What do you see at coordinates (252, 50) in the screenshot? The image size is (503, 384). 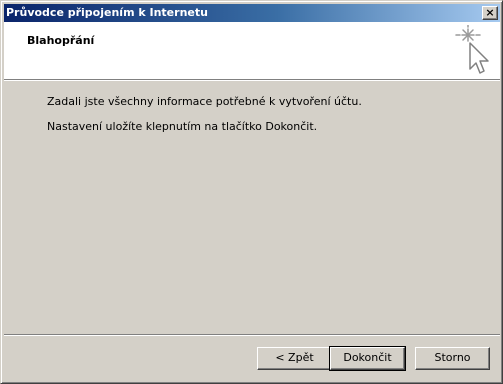 I see `header-panel: Blahopřání` at bounding box center [252, 50].